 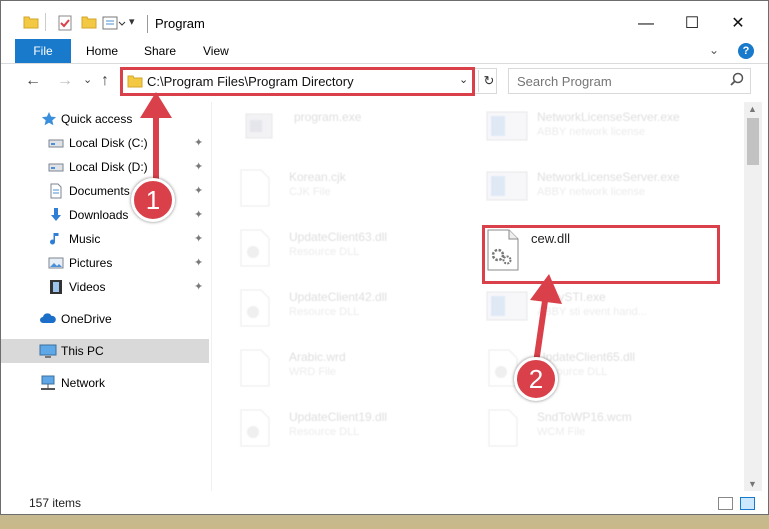 I want to click on step-1-badge: 1, so click(x=153, y=200).